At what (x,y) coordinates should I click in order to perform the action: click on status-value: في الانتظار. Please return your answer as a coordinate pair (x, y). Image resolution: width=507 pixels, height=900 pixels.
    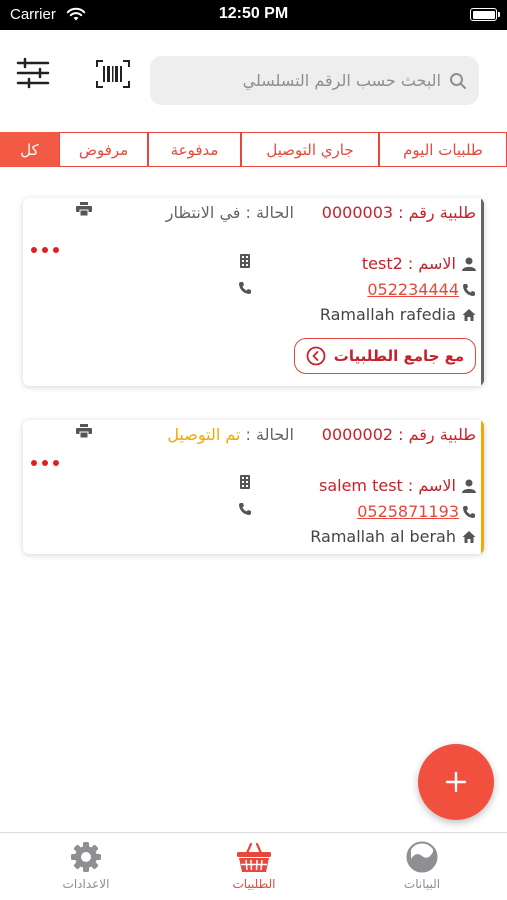
    Looking at the image, I should click on (203, 212).